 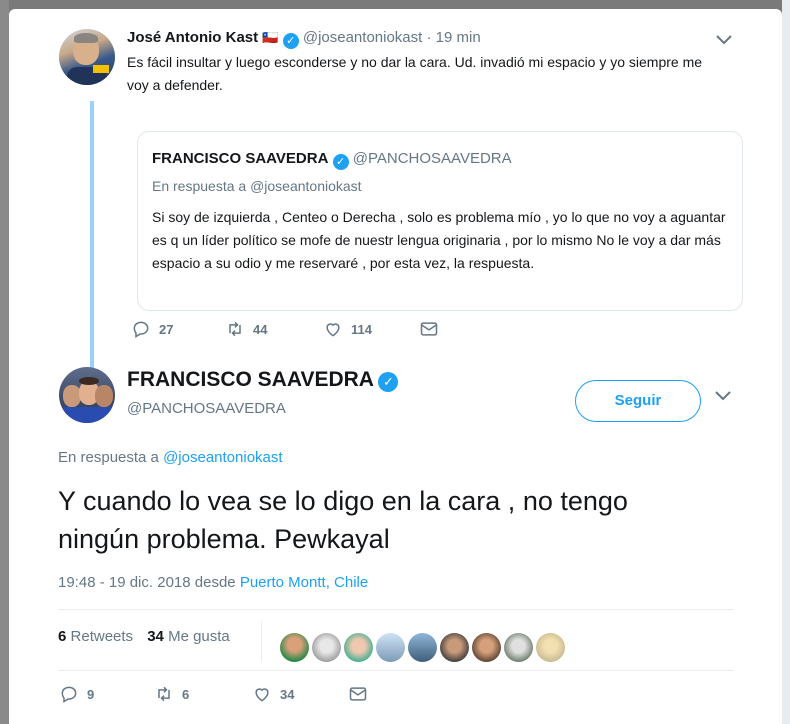 I want to click on main-timestamp: 19:48 - 19 dic. 2018 desde, so click(x=147, y=582).